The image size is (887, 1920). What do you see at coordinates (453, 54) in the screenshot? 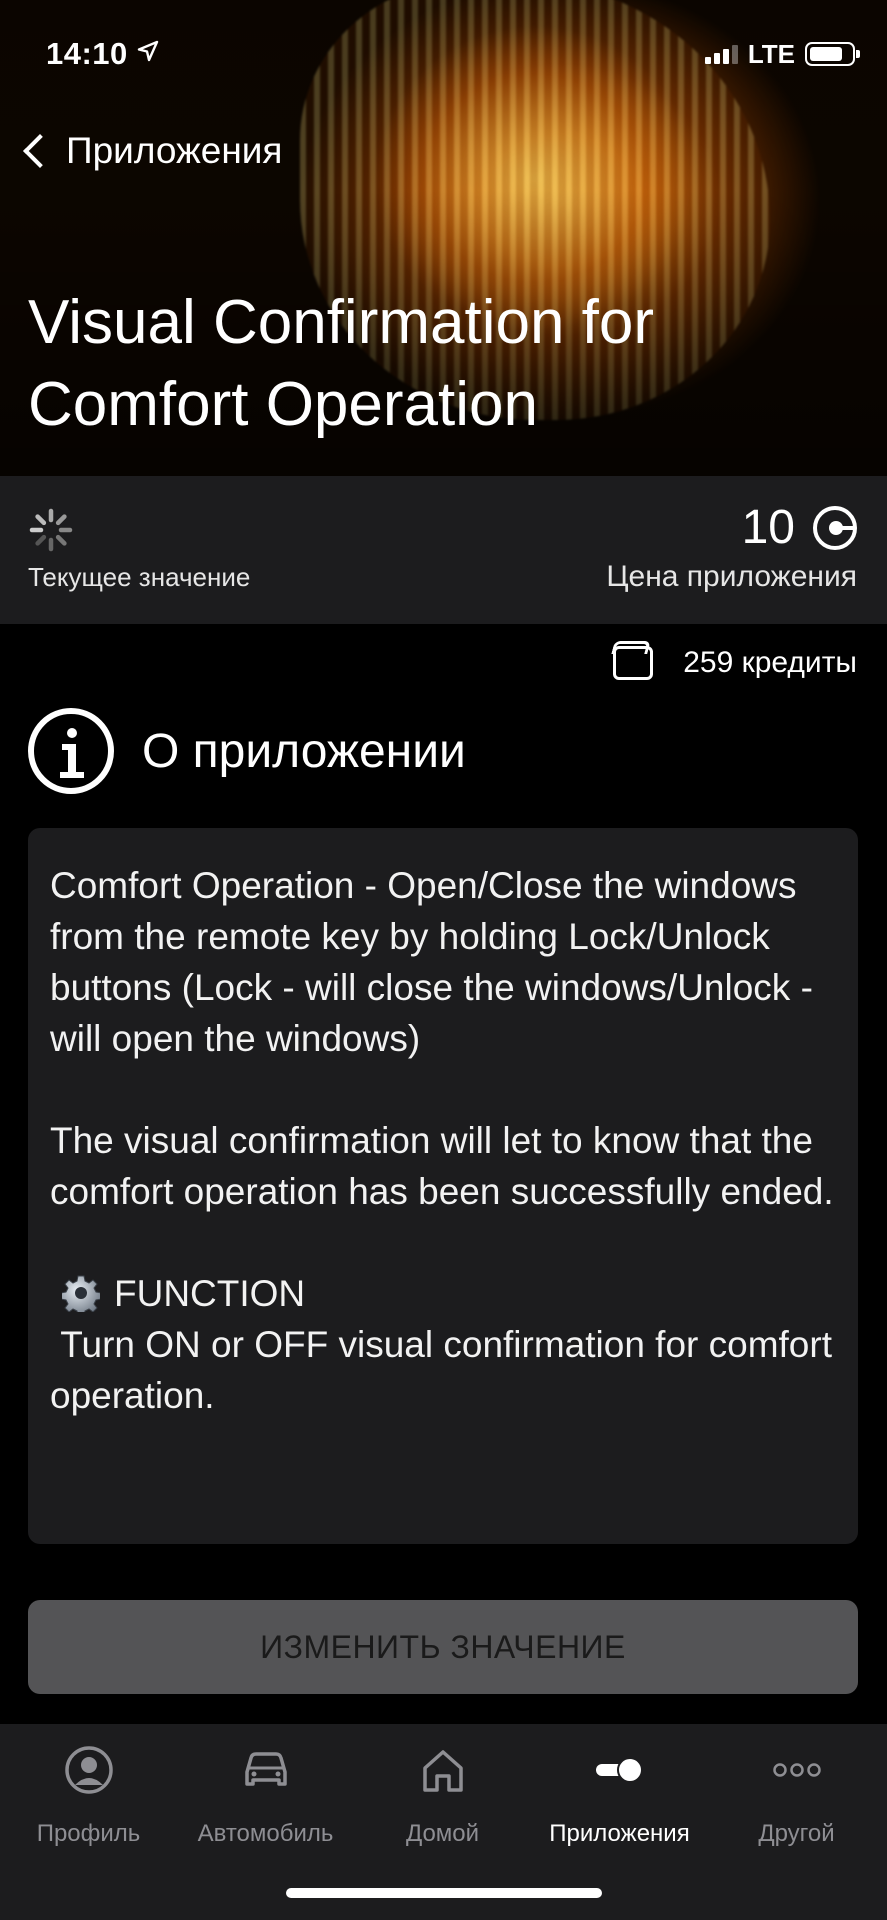
I see `status-bar: 14:10 LTE` at bounding box center [453, 54].